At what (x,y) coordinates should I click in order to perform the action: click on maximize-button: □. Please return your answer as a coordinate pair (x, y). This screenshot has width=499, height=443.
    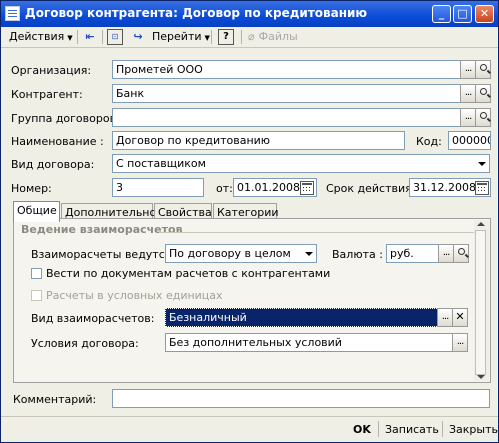
    Looking at the image, I should click on (462, 14).